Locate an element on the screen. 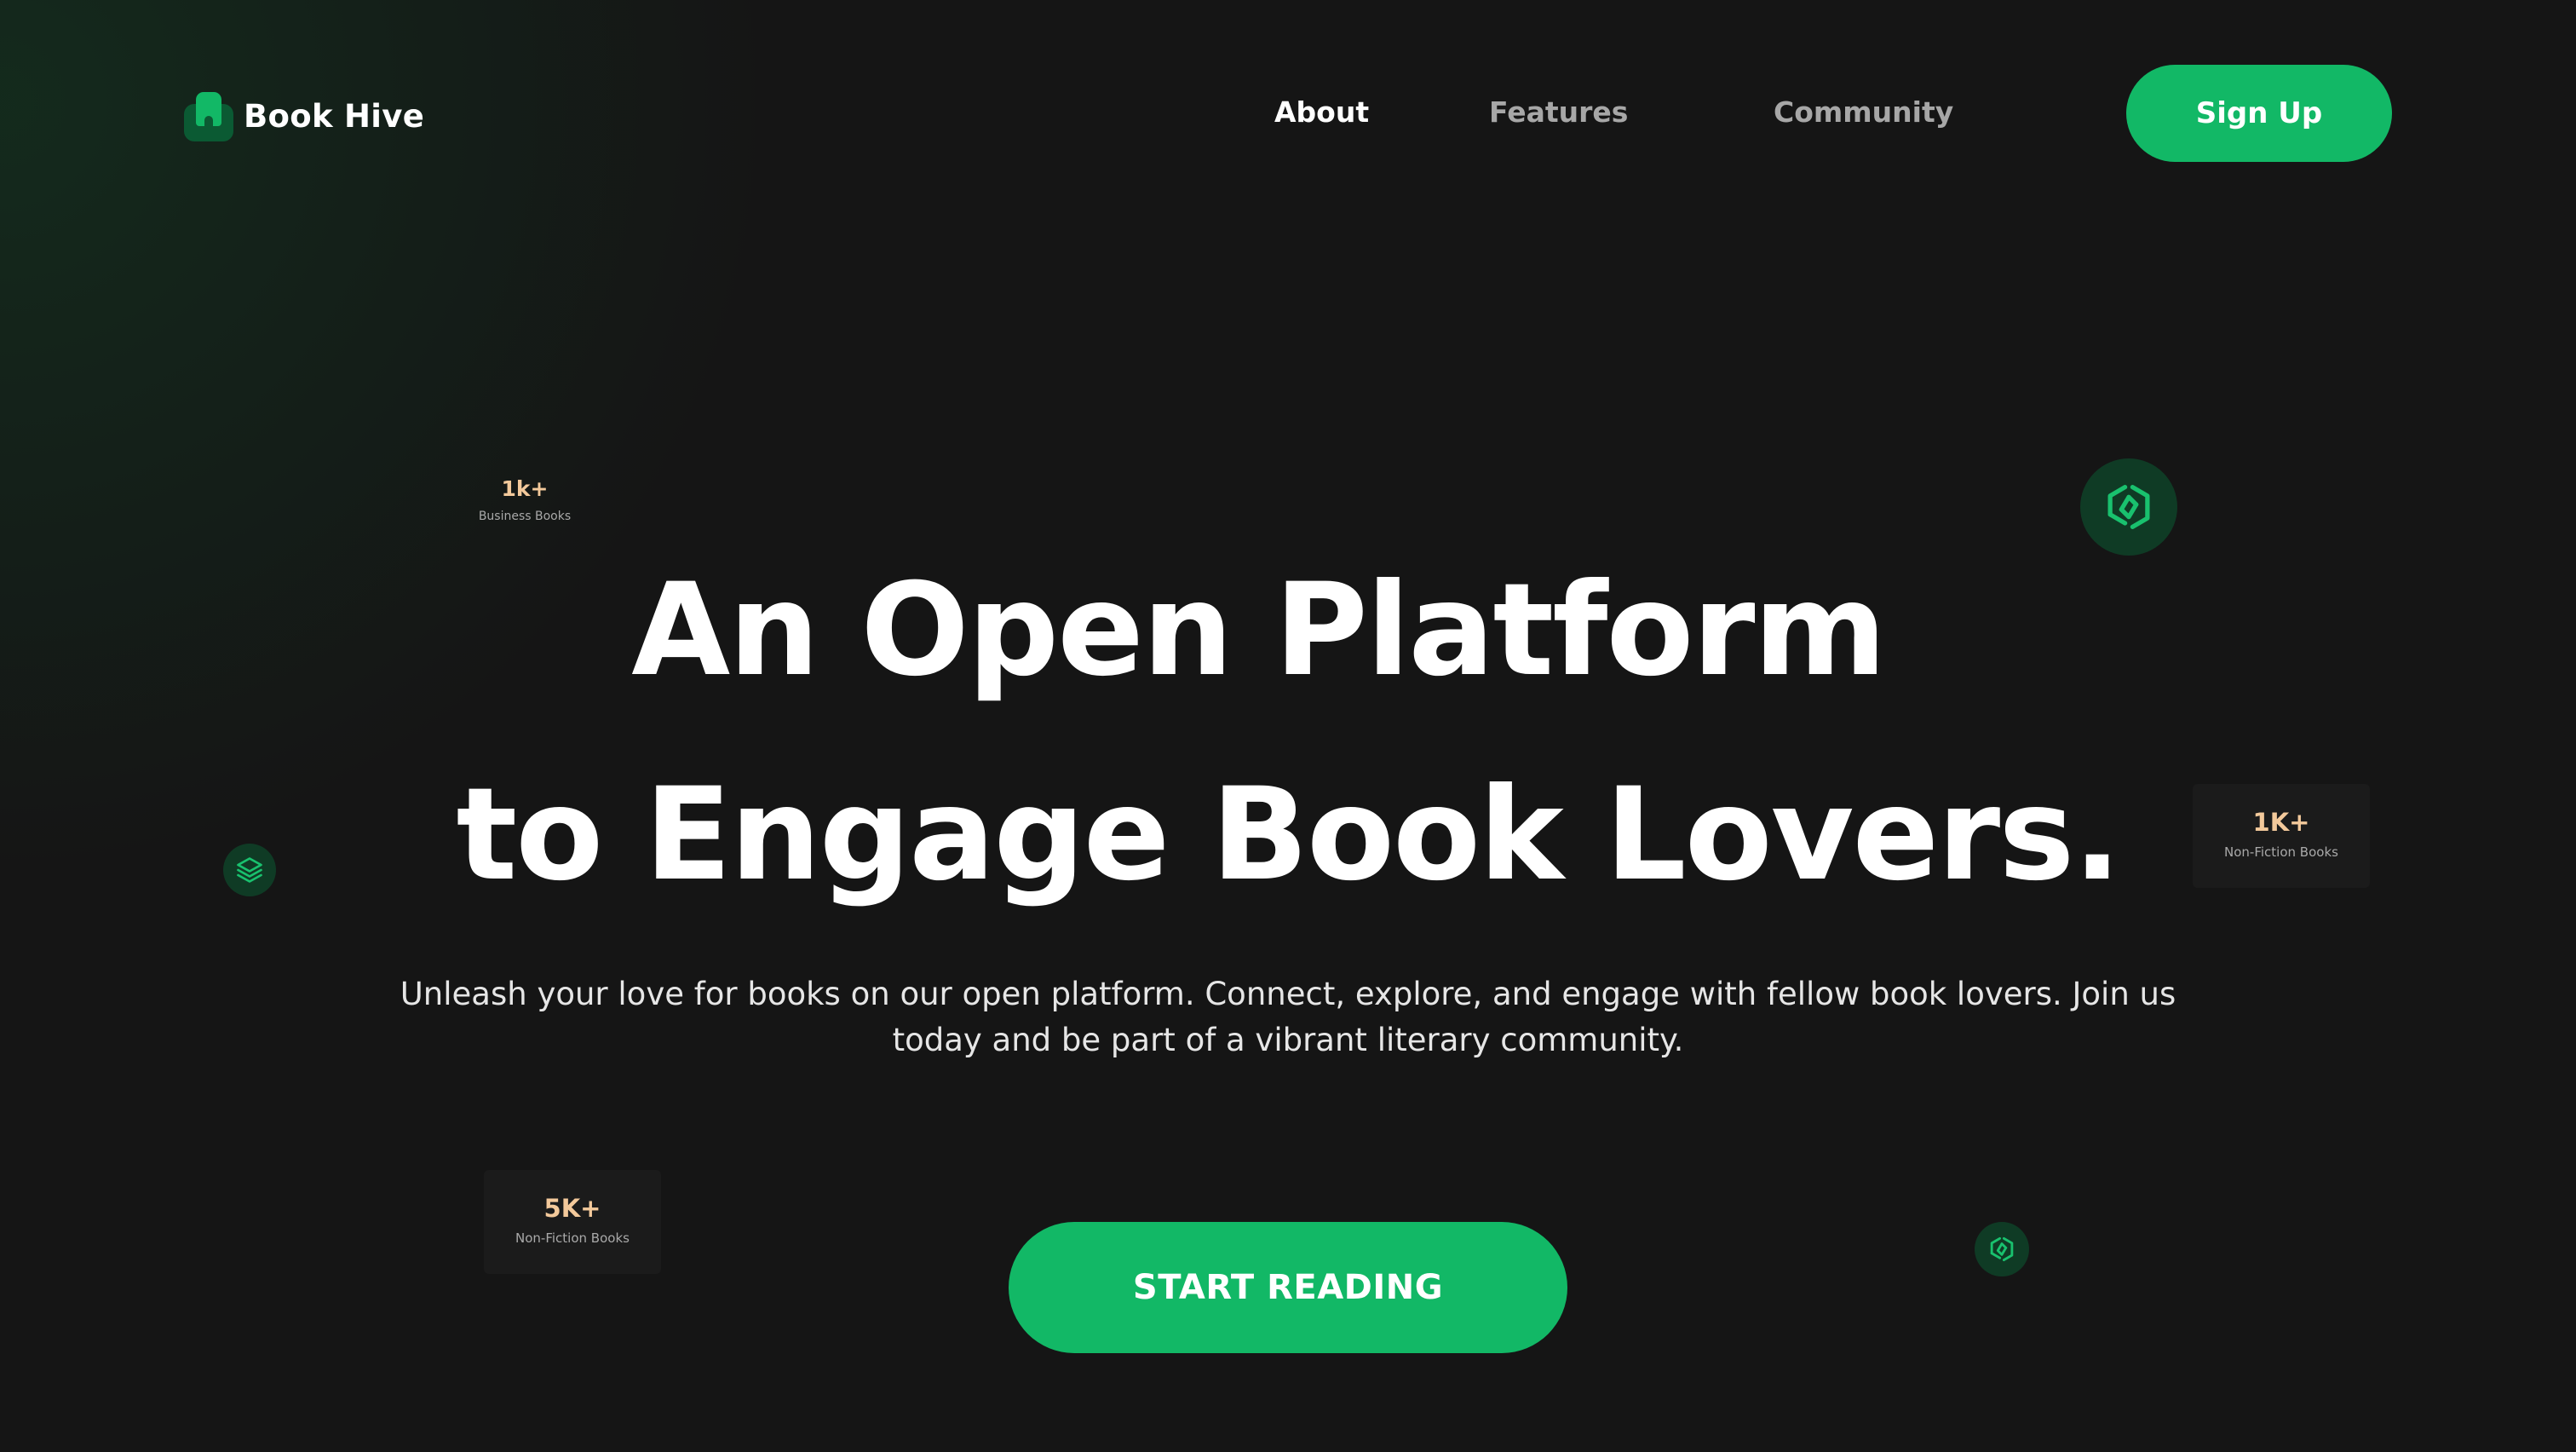  book-bookmark-icon is located at coordinates (208, 116).